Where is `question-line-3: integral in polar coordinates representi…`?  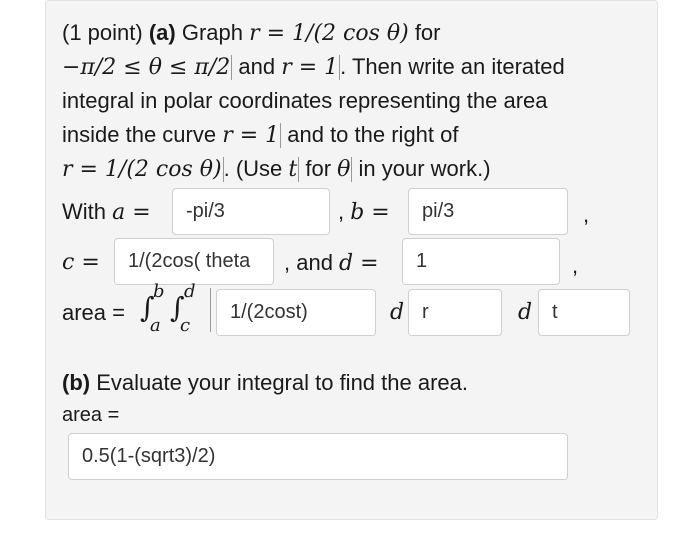 question-line-3: integral in polar coordinates representi… is located at coordinates (305, 100).